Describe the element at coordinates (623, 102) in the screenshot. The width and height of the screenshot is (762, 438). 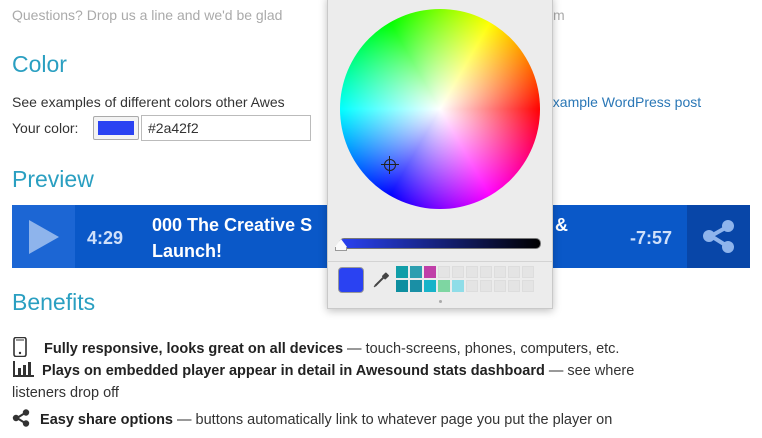
I see `example-post-link: example WordPress post` at that location.